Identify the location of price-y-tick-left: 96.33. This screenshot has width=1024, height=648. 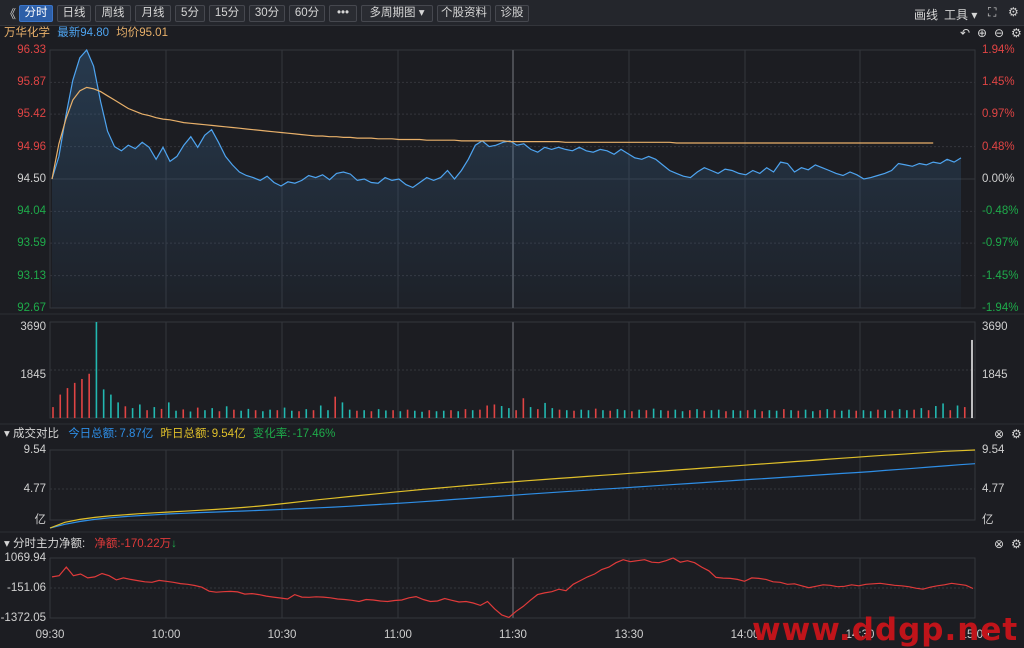
(31, 50).